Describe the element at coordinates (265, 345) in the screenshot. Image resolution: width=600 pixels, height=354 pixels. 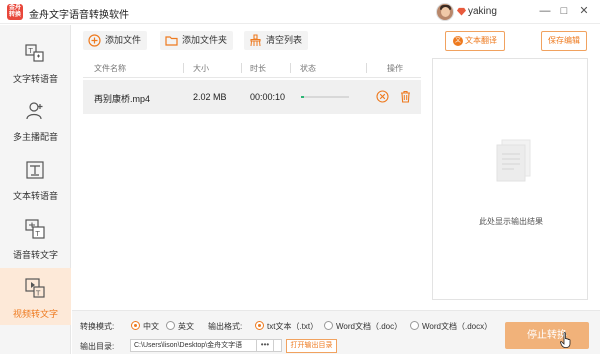
I see `browse-button: •••` at that location.